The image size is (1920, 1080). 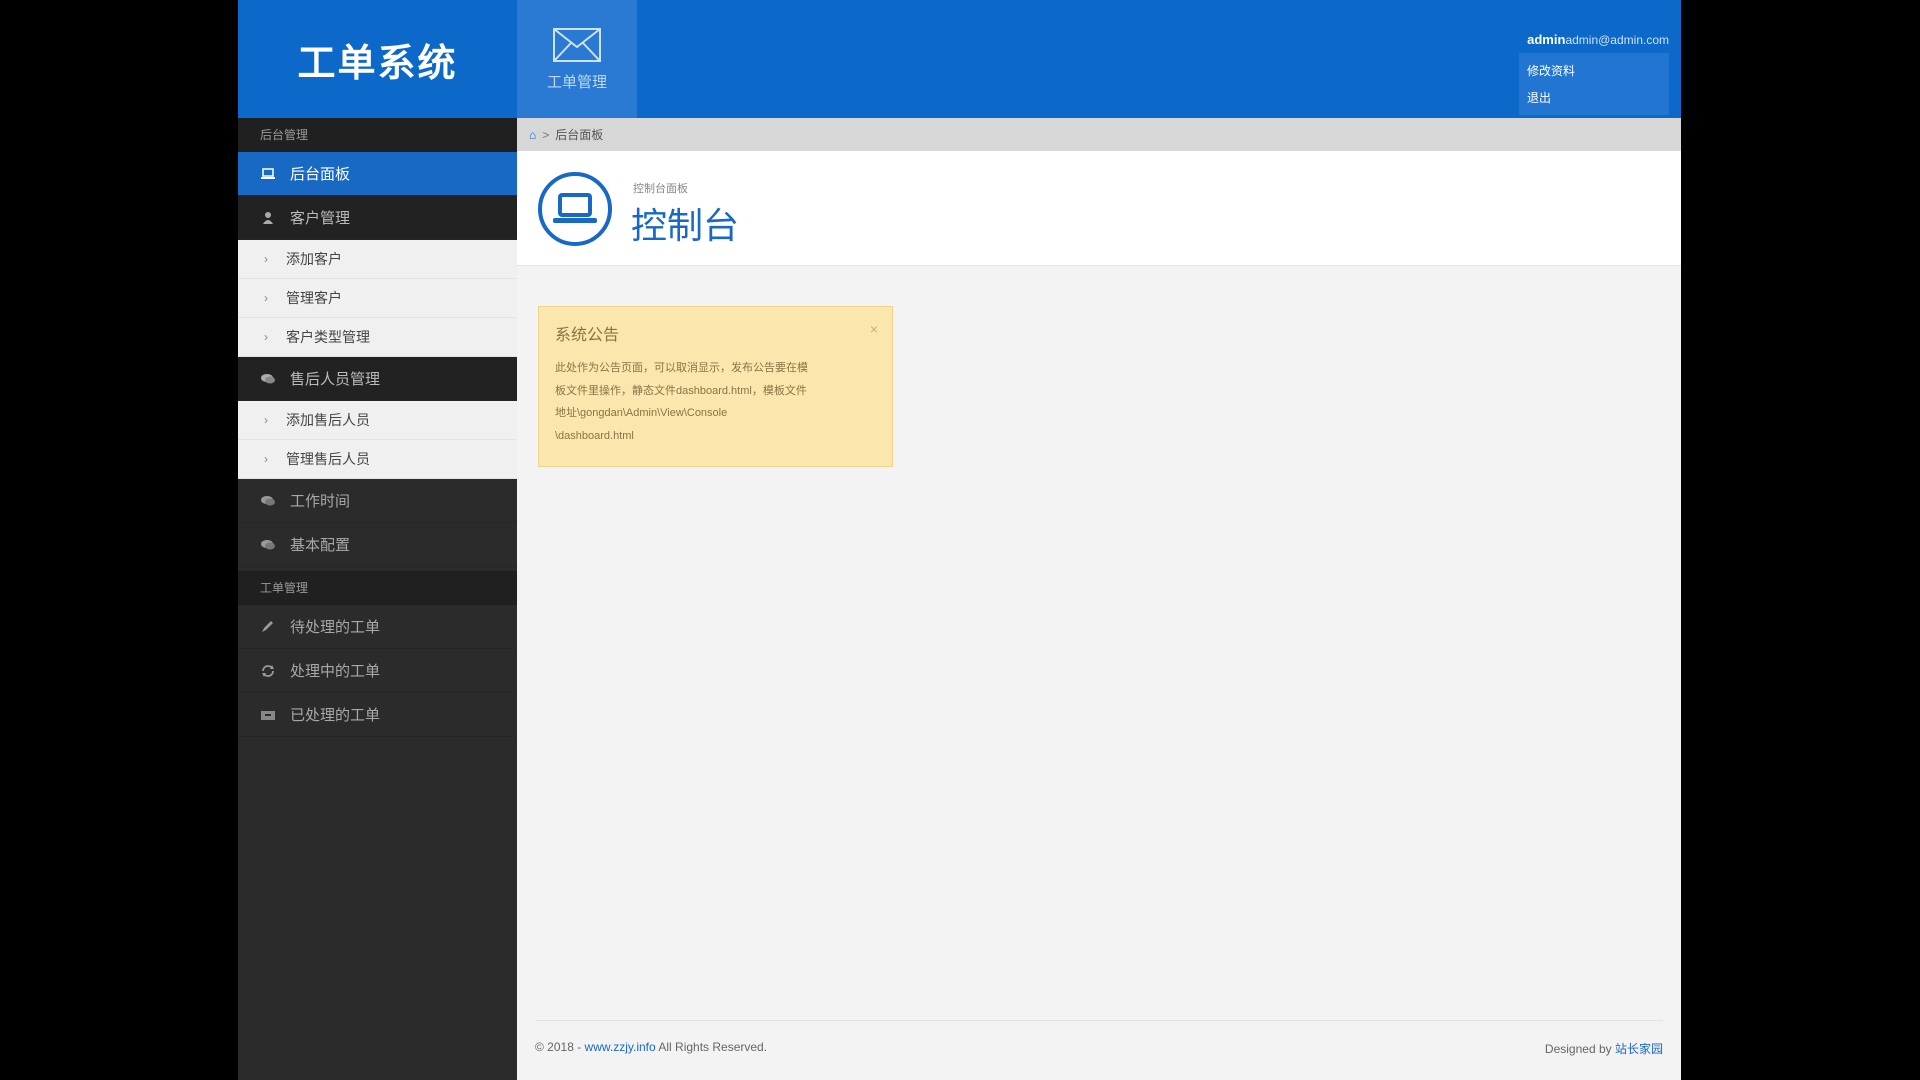 I want to click on close-icon: ×, so click(x=874, y=329).